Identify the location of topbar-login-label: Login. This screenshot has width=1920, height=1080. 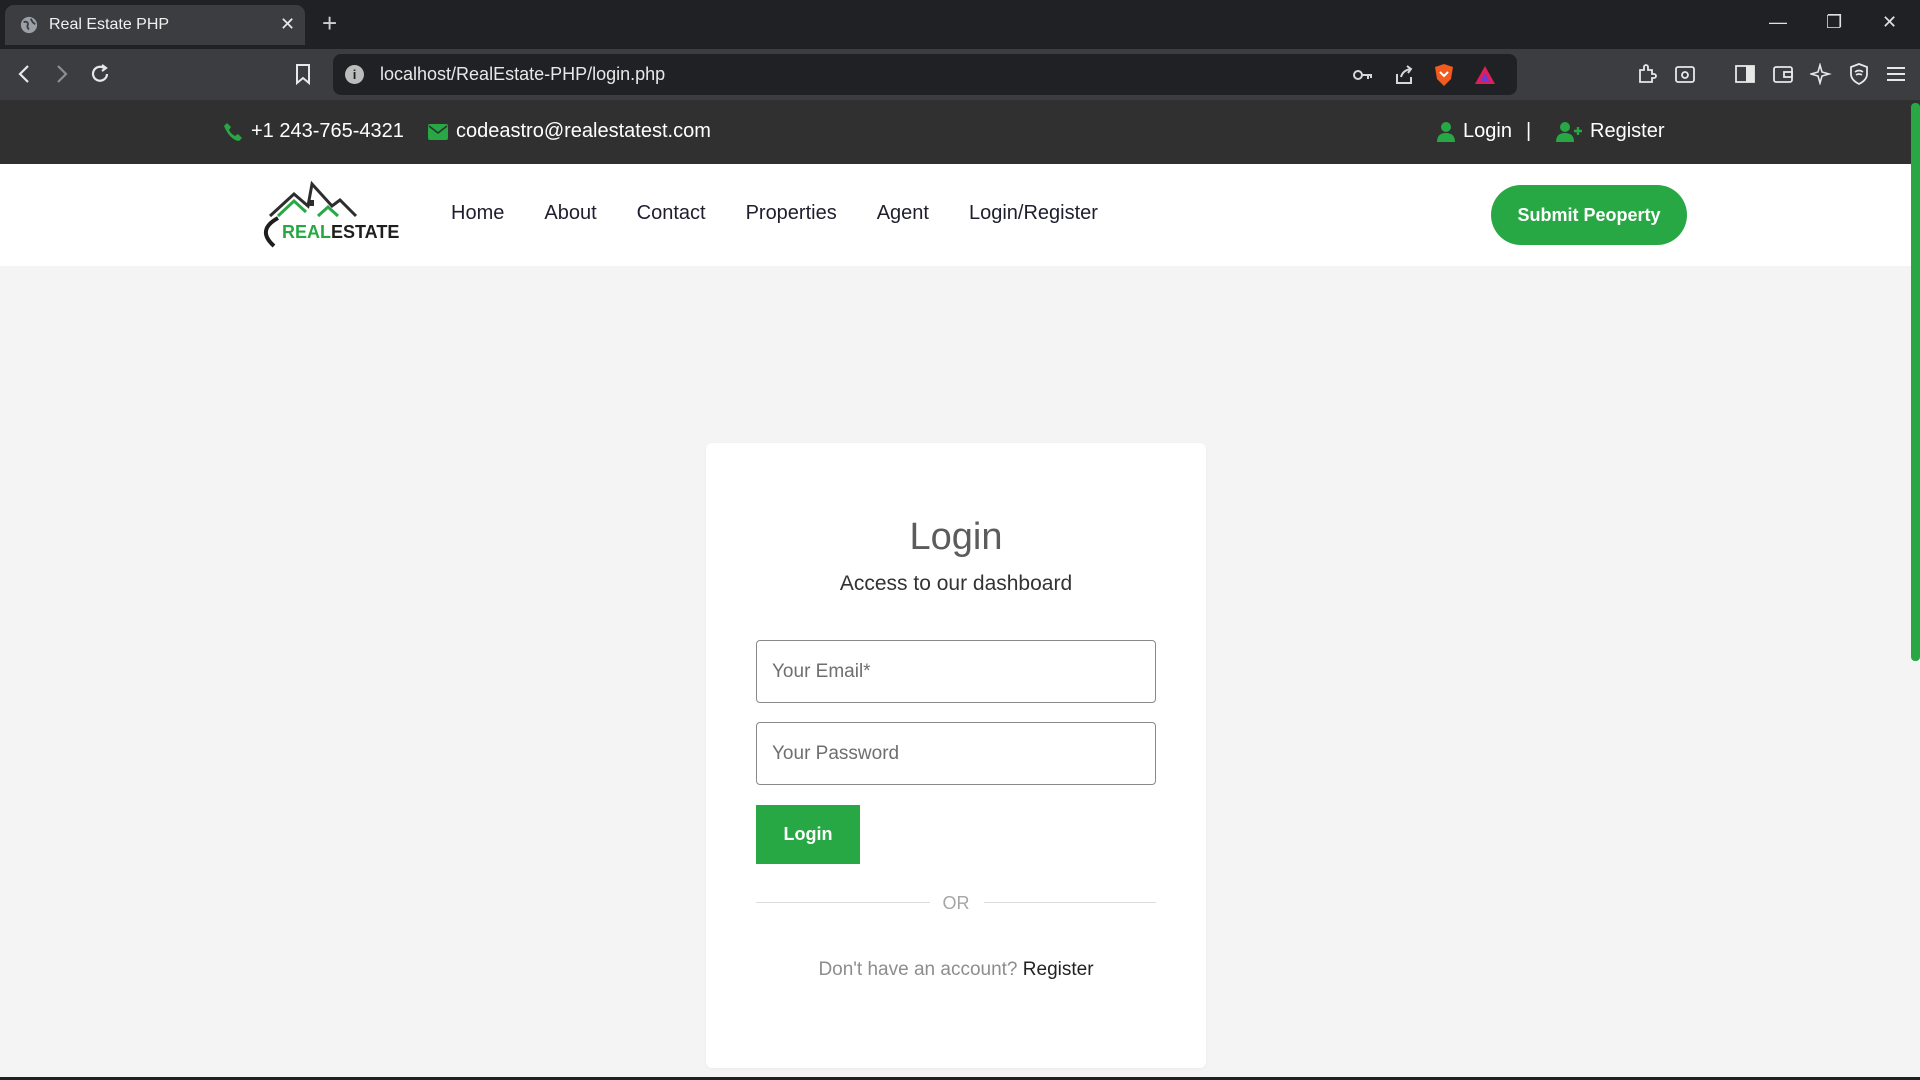
(1487, 131).